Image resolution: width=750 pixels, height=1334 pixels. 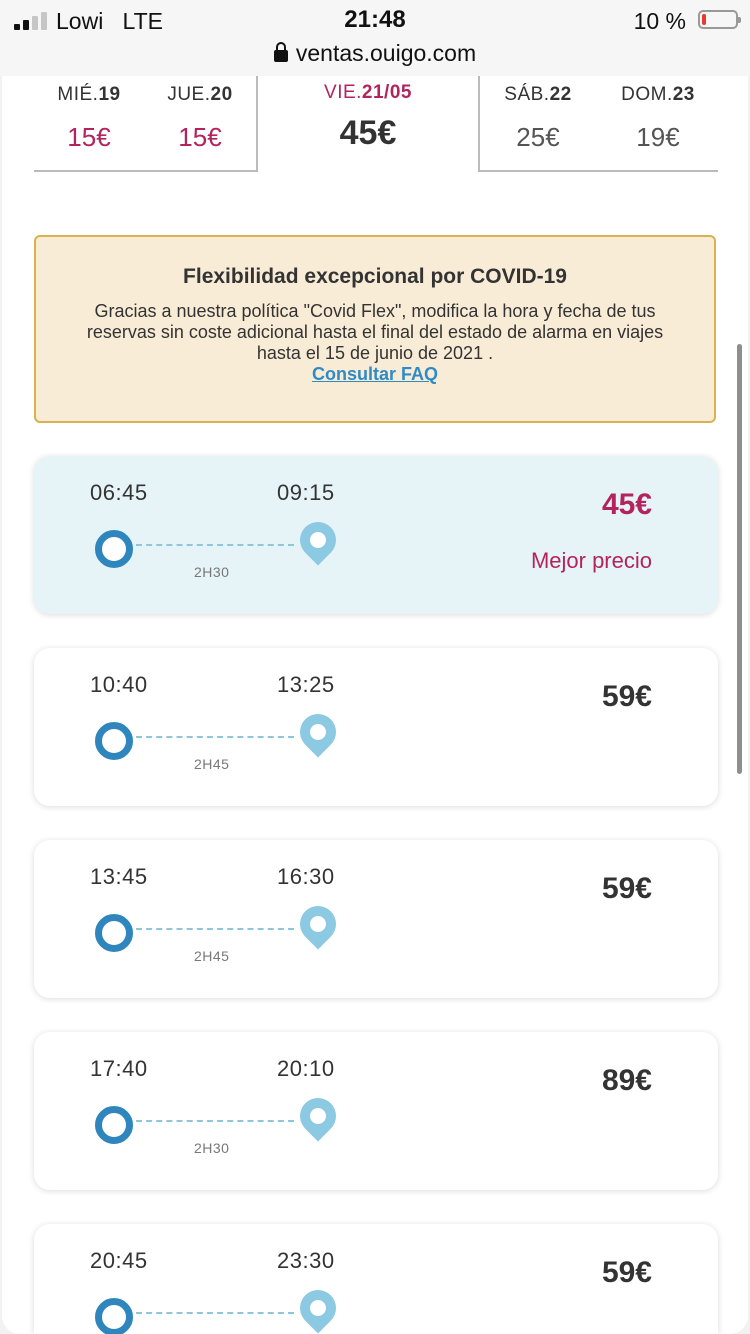 I want to click on trip-card: 10:40 13:25 2H45 59€, so click(x=376, y=727).